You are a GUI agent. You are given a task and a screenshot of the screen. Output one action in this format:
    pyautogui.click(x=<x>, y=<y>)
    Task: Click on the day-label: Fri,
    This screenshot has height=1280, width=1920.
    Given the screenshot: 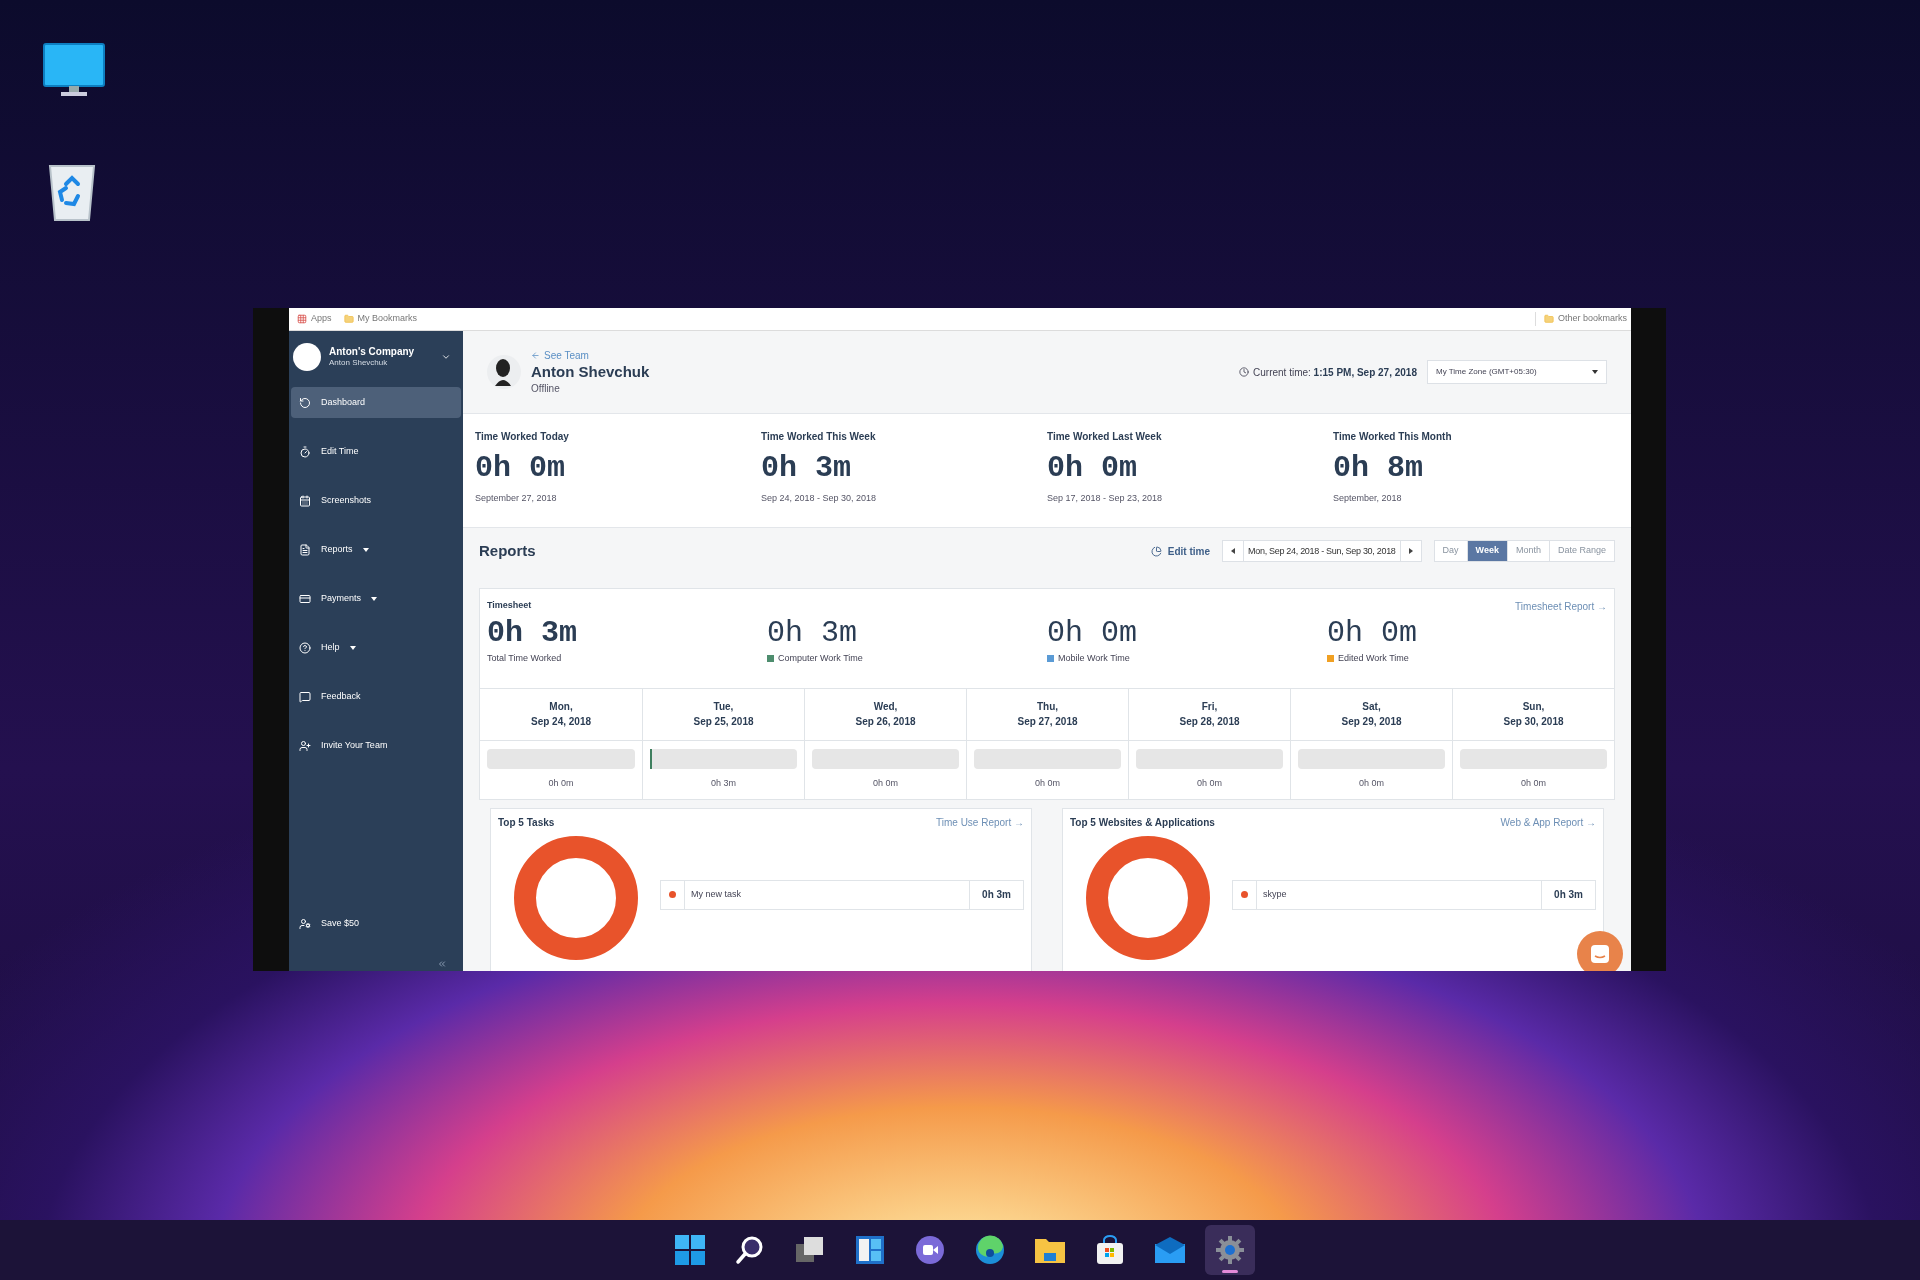 What is the action you would take?
    pyautogui.click(x=1209, y=707)
    